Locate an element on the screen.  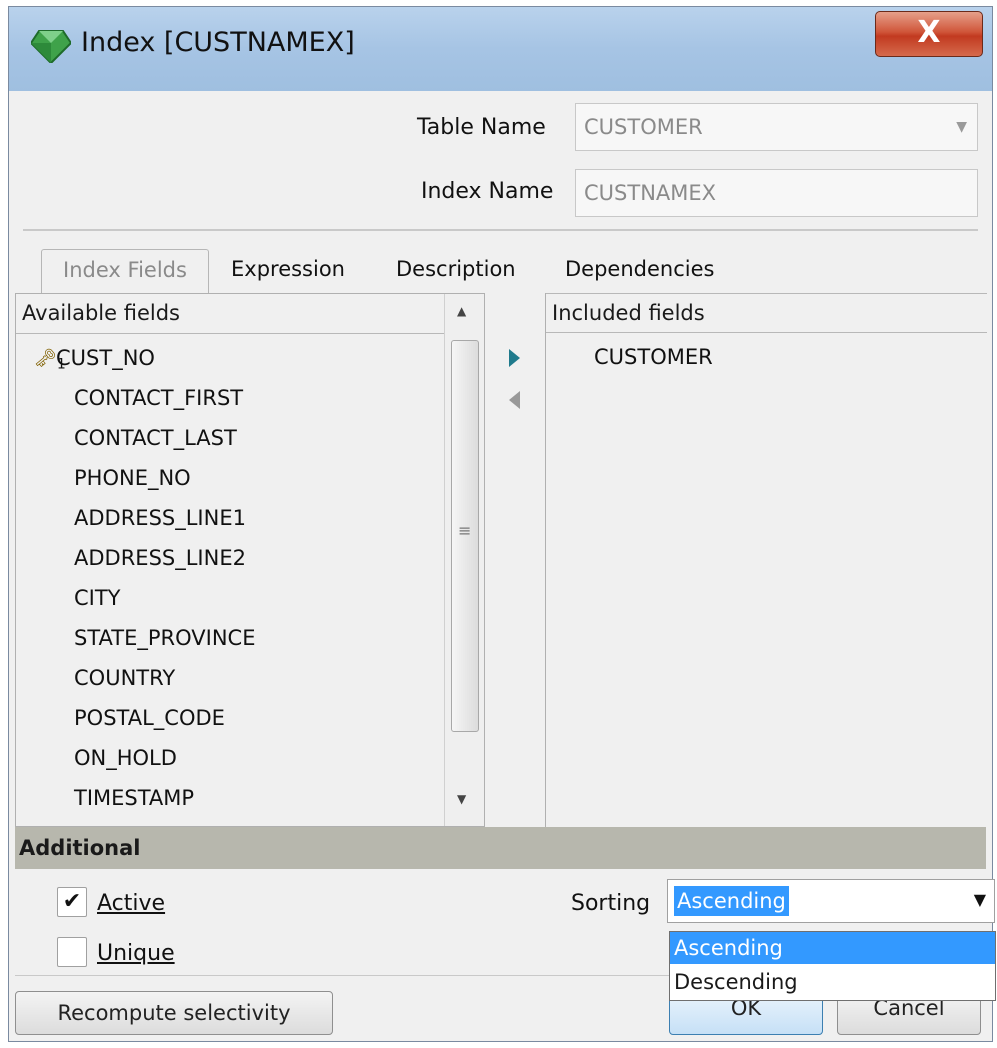
tab-dependencies: Dependencies is located at coordinates (639, 269).